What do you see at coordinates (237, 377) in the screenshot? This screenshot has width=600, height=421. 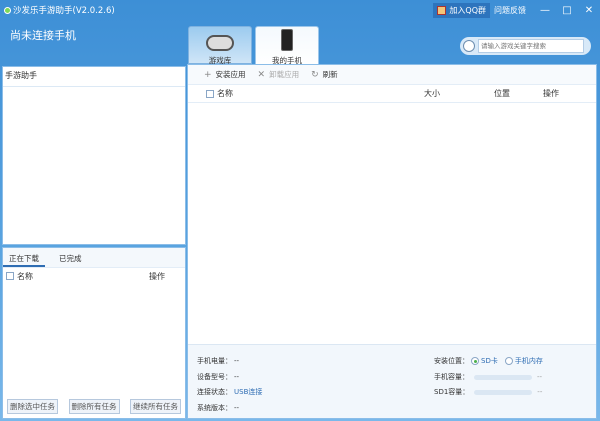 I see `model-value: --` at bounding box center [237, 377].